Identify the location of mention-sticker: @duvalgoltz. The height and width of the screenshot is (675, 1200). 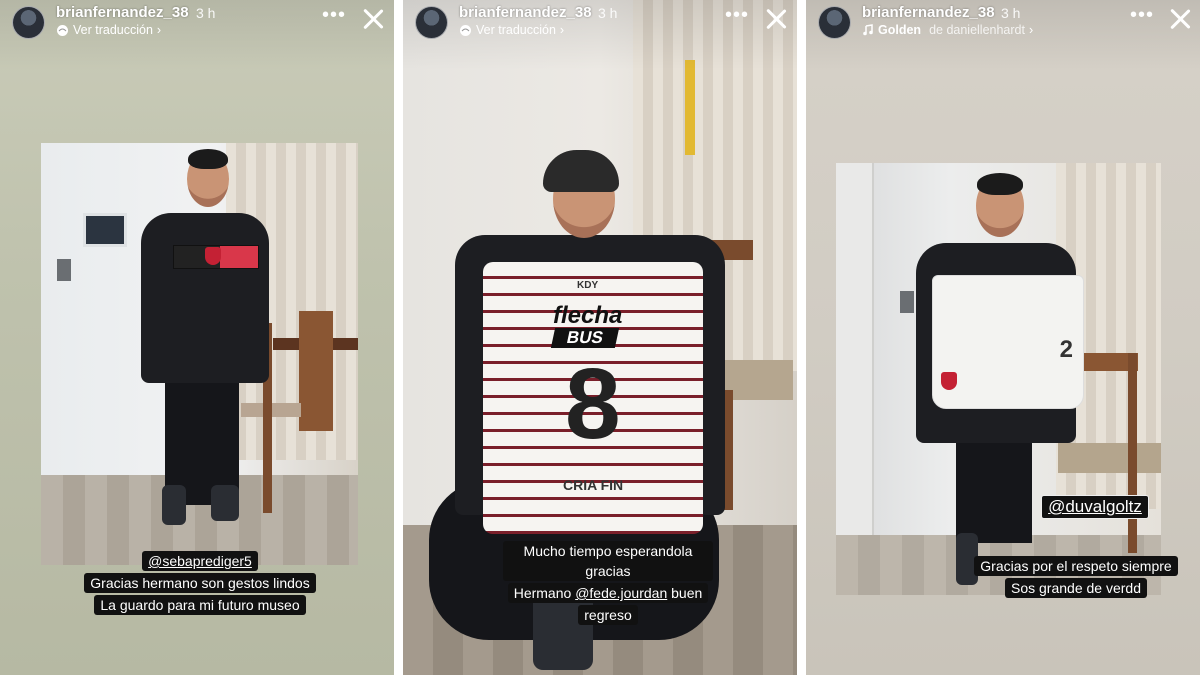
(1095, 507).